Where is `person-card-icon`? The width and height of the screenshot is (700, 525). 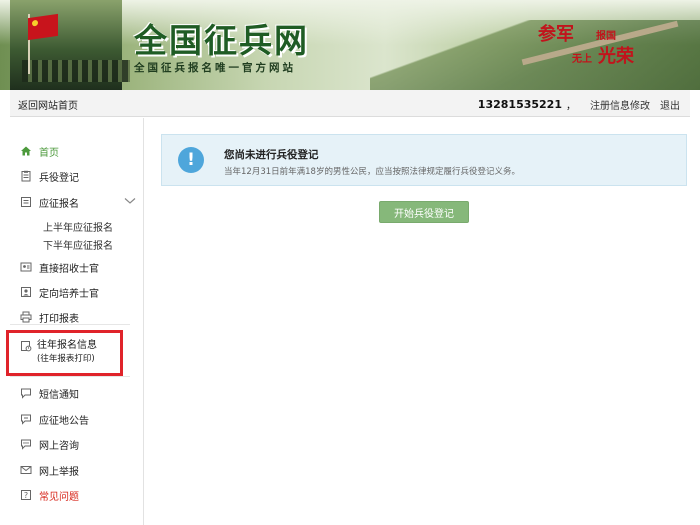 person-card-icon is located at coordinates (26, 292).